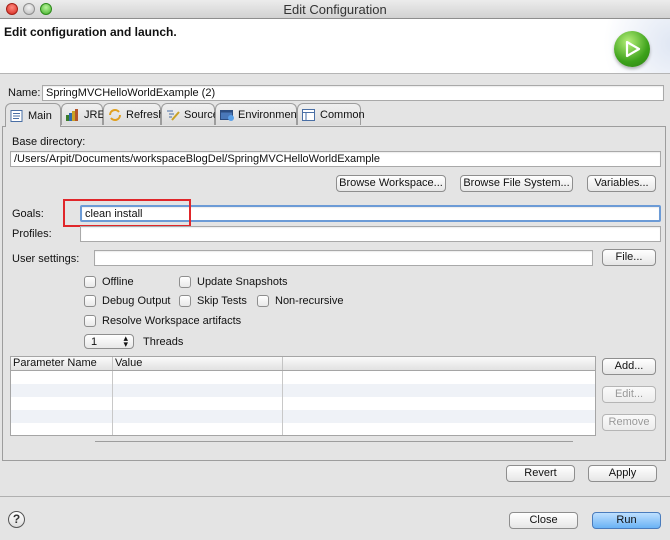 The height and width of the screenshot is (540, 670). What do you see at coordinates (201, 114) in the screenshot?
I see `tab-label: Source` at bounding box center [201, 114].